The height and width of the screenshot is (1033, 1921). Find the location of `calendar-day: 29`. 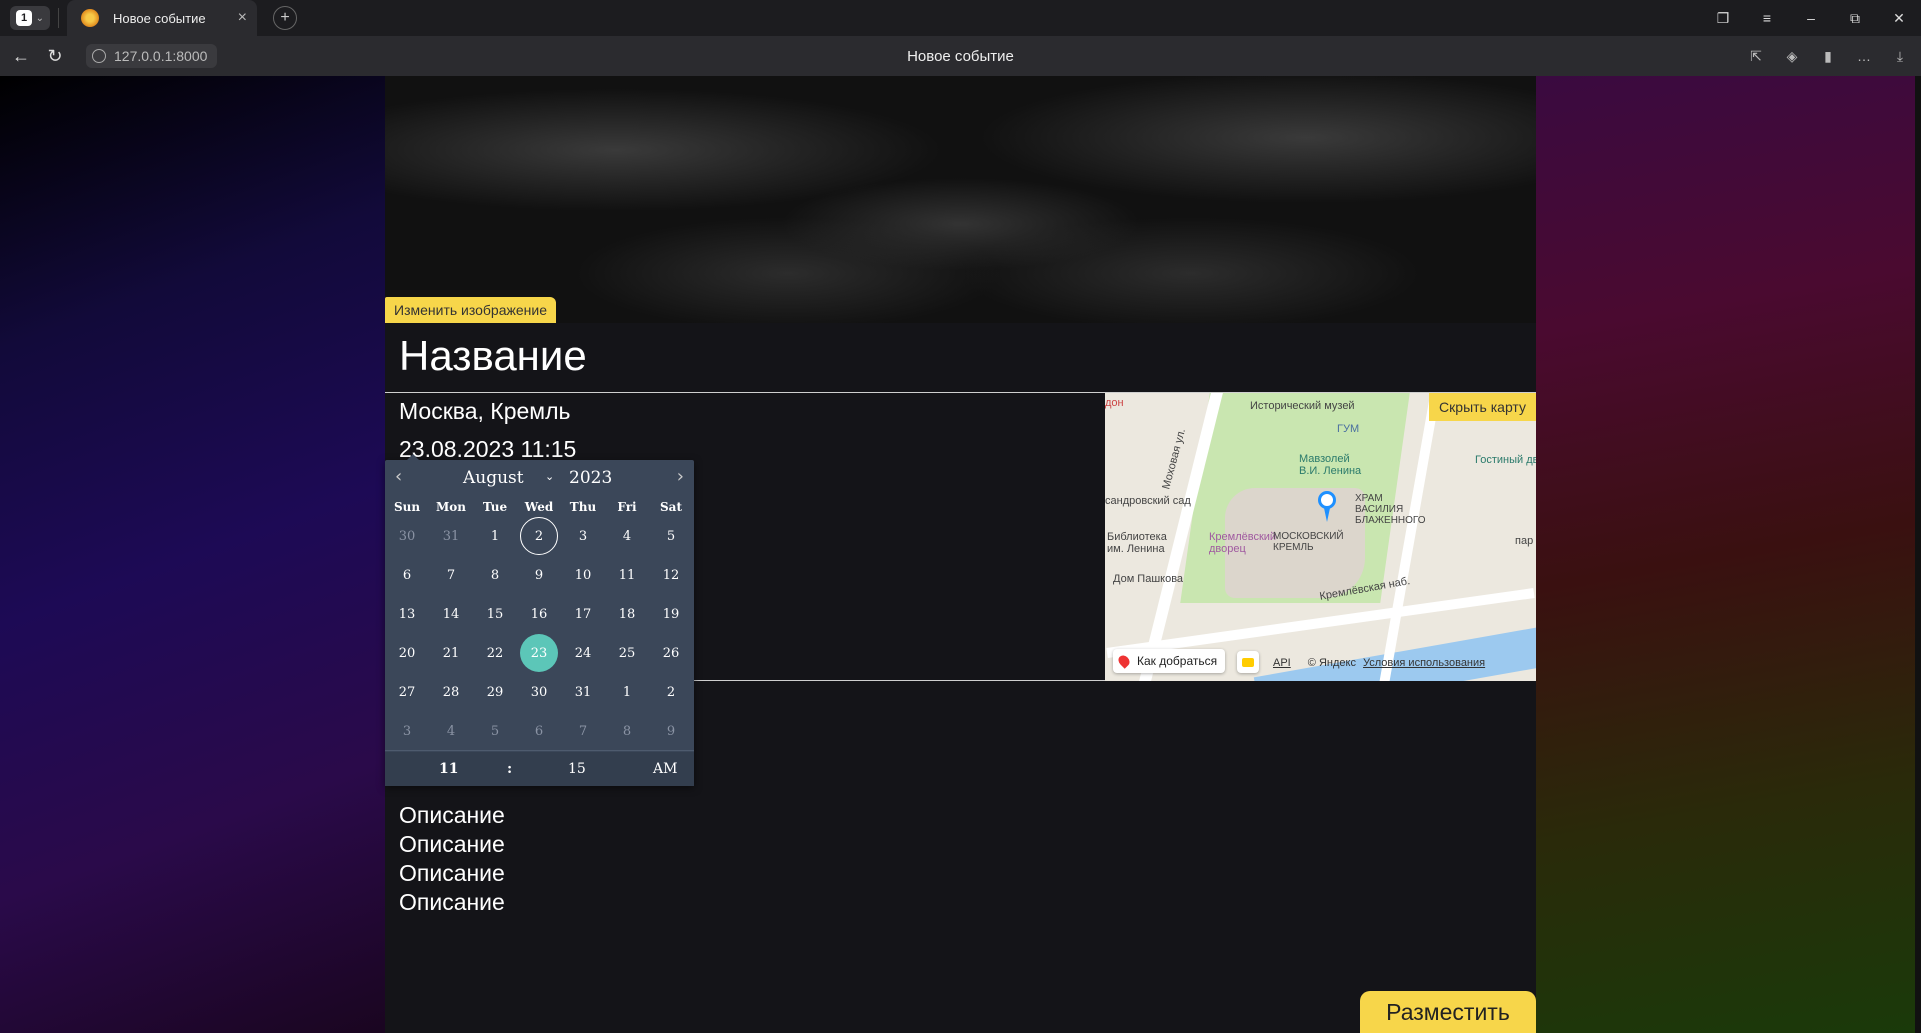

calendar-day: 29 is located at coordinates (495, 692).